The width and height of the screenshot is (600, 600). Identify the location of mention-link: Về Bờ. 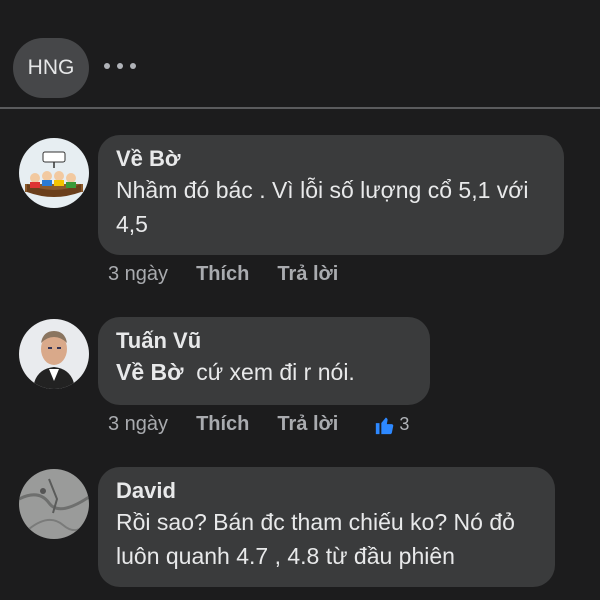
(149, 372).